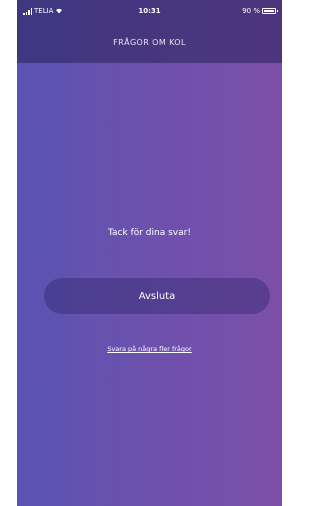 This screenshot has height=506, width=320. I want to click on status-bar: TELIA 10:31 90 %, so click(149, 11).